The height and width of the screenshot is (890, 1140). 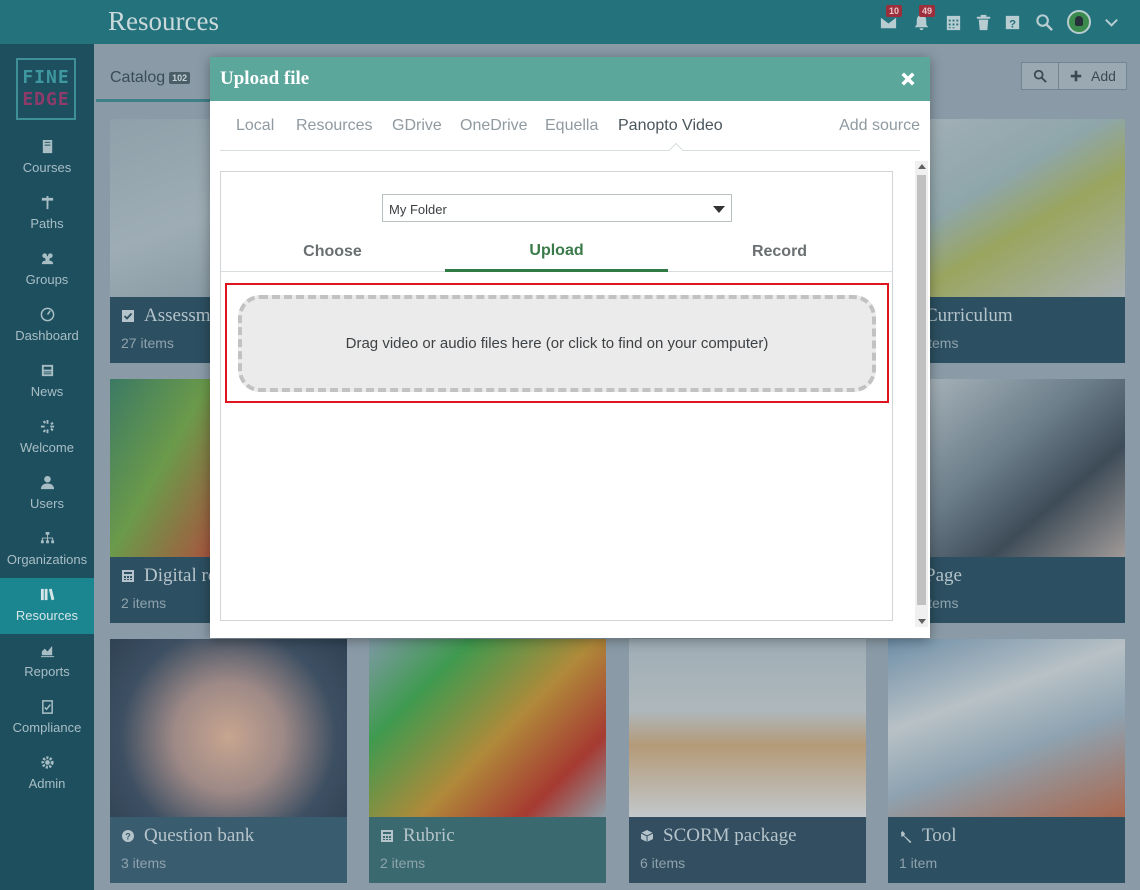 I want to click on signpost-icon, so click(x=47, y=202).